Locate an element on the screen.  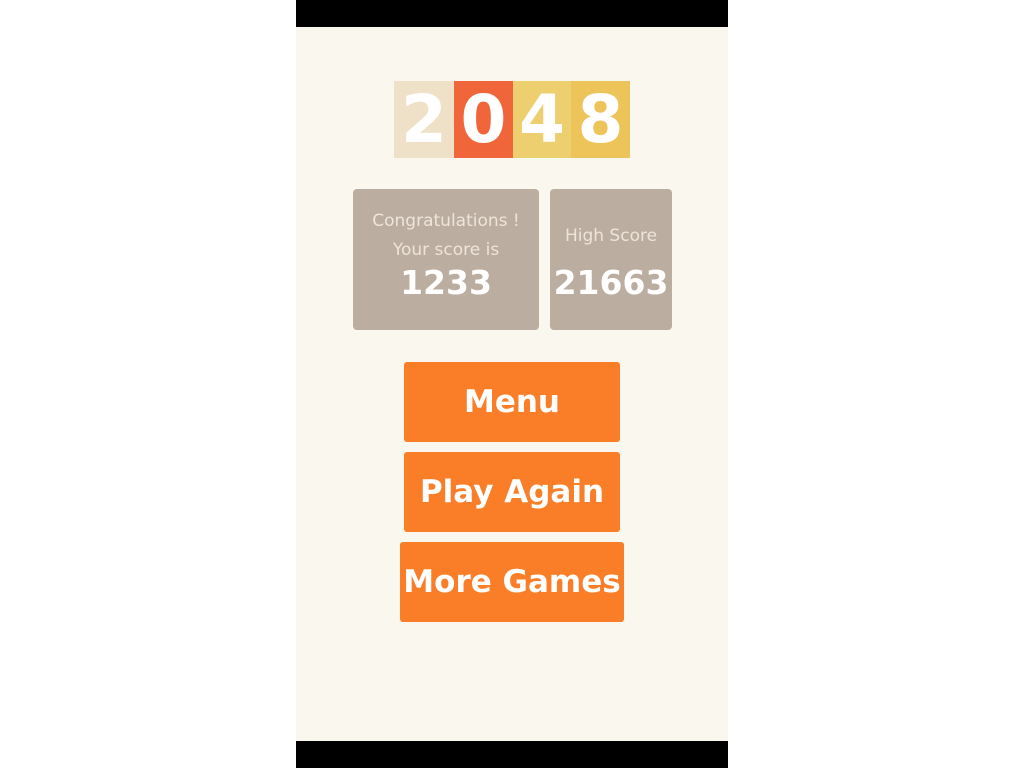
menu-button: Menu is located at coordinates (512, 402).